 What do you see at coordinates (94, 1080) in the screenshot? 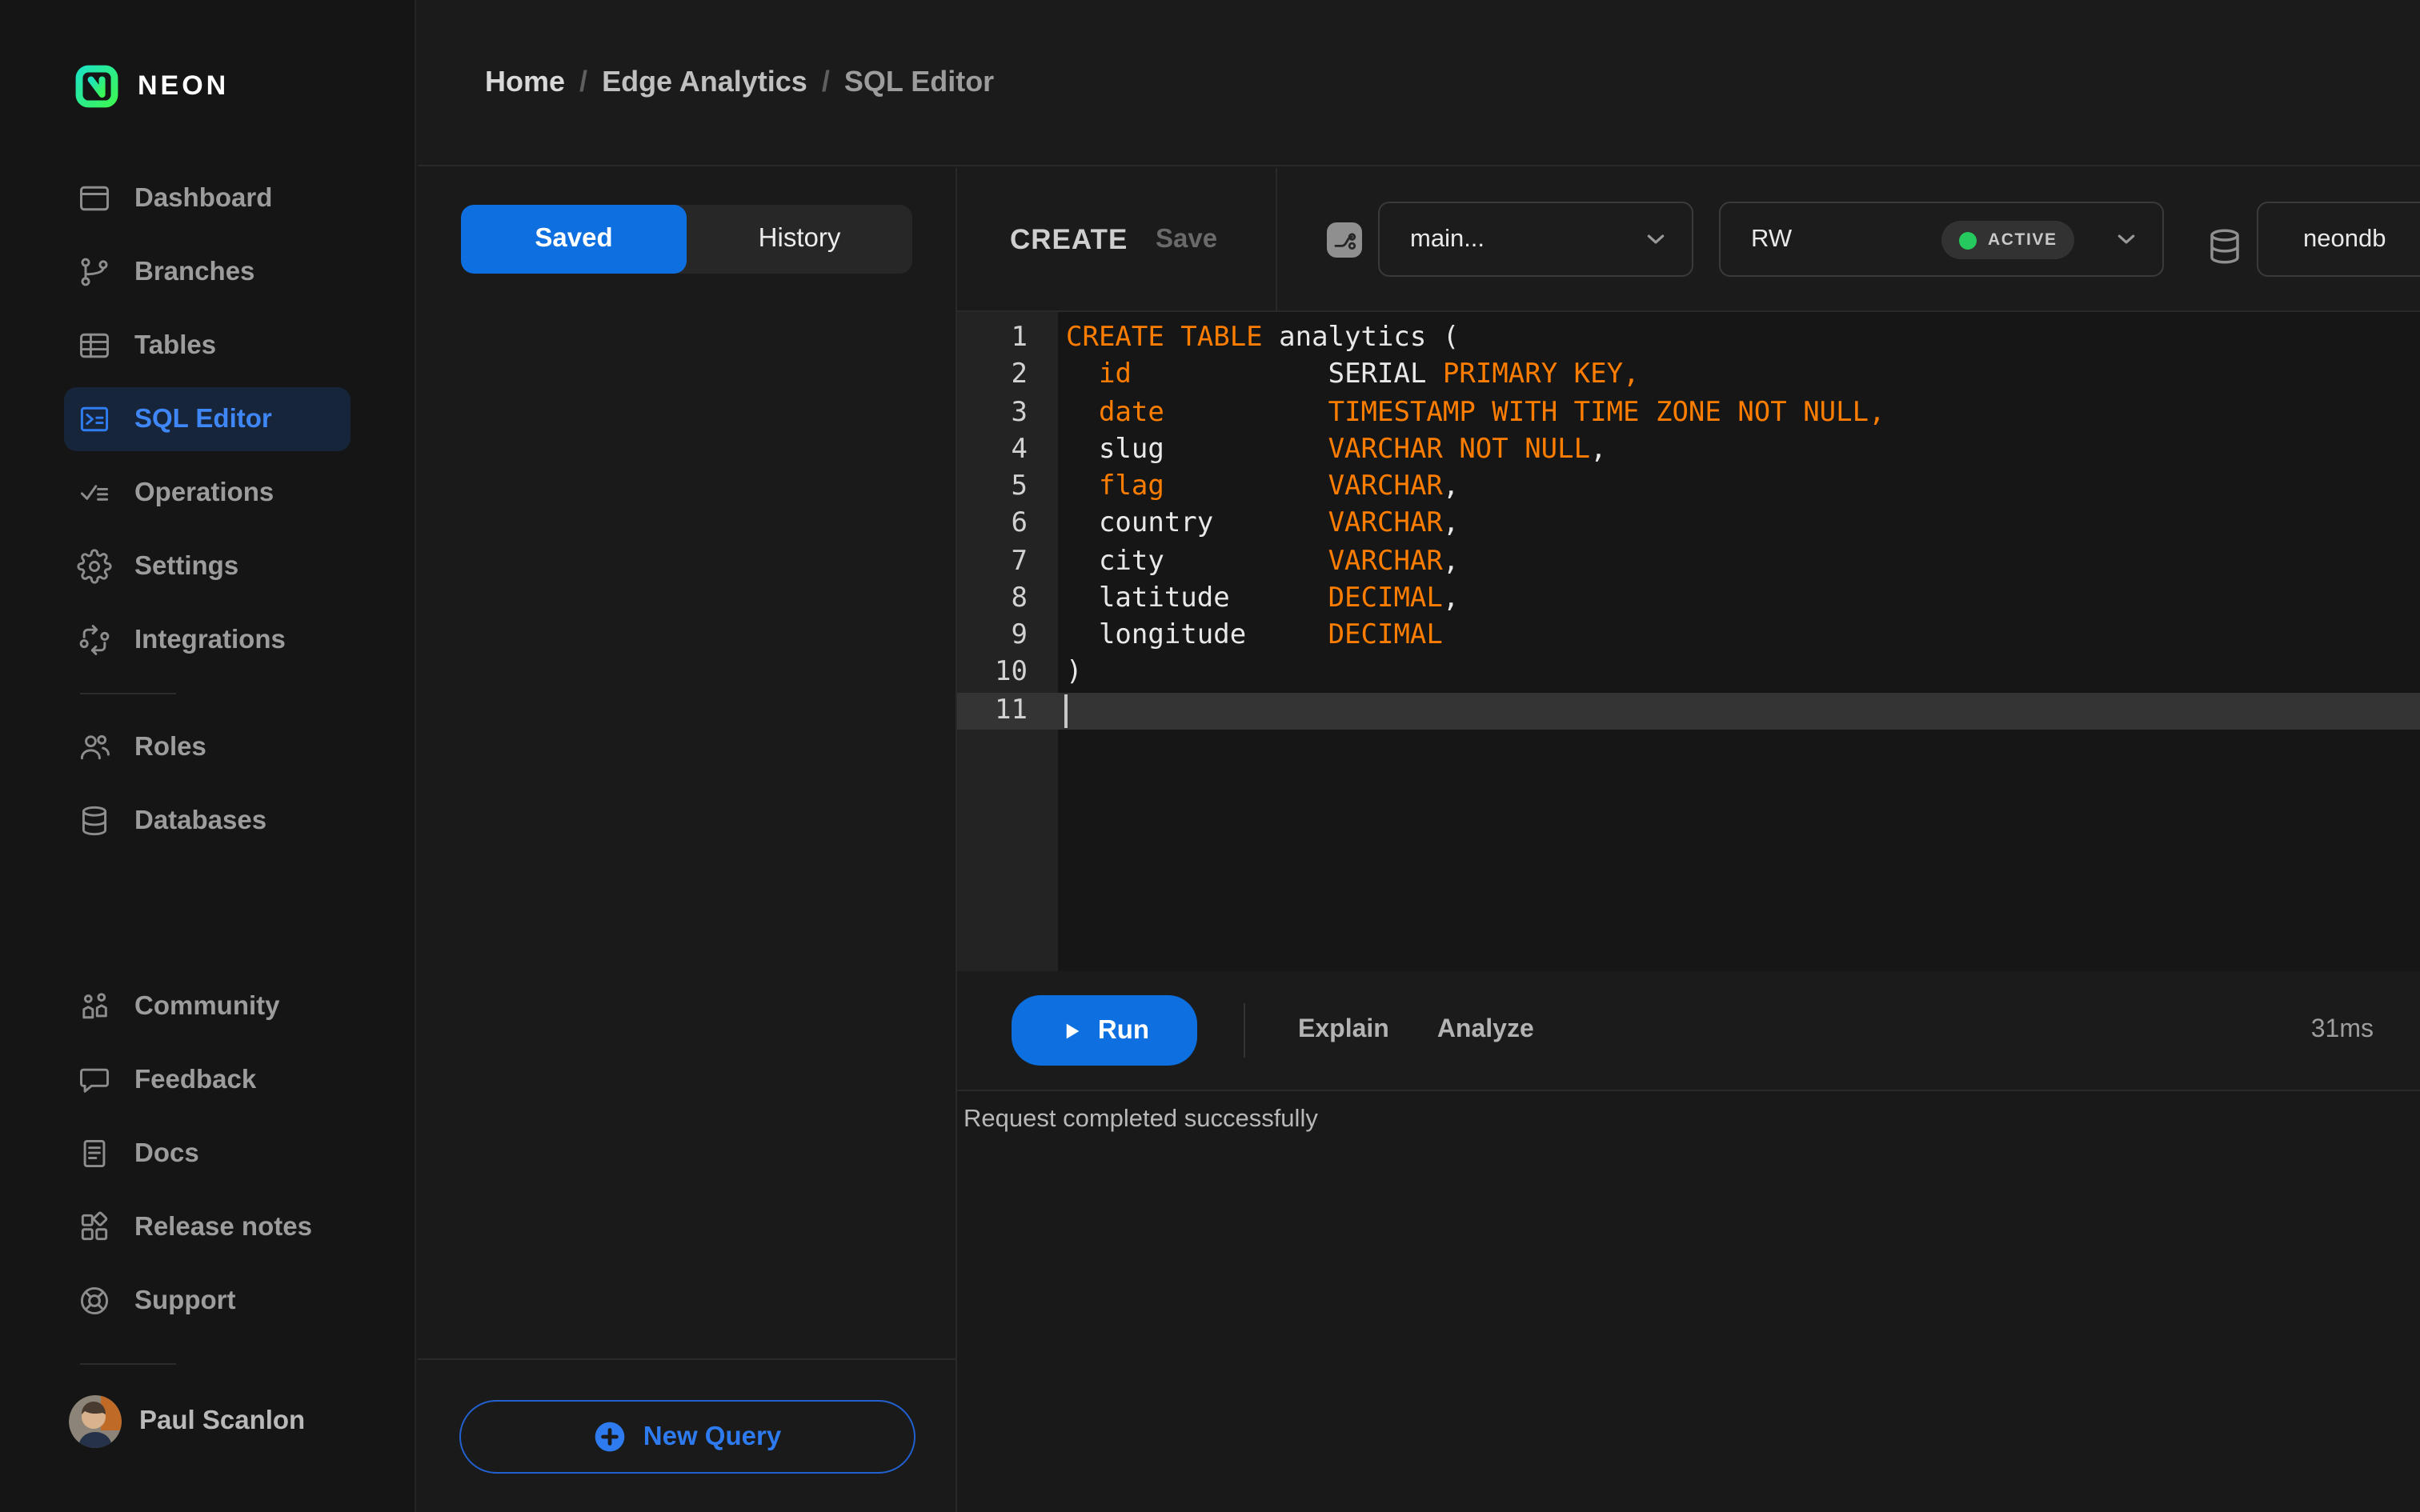
I see `feedback-icon` at bounding box center [94, 1080].